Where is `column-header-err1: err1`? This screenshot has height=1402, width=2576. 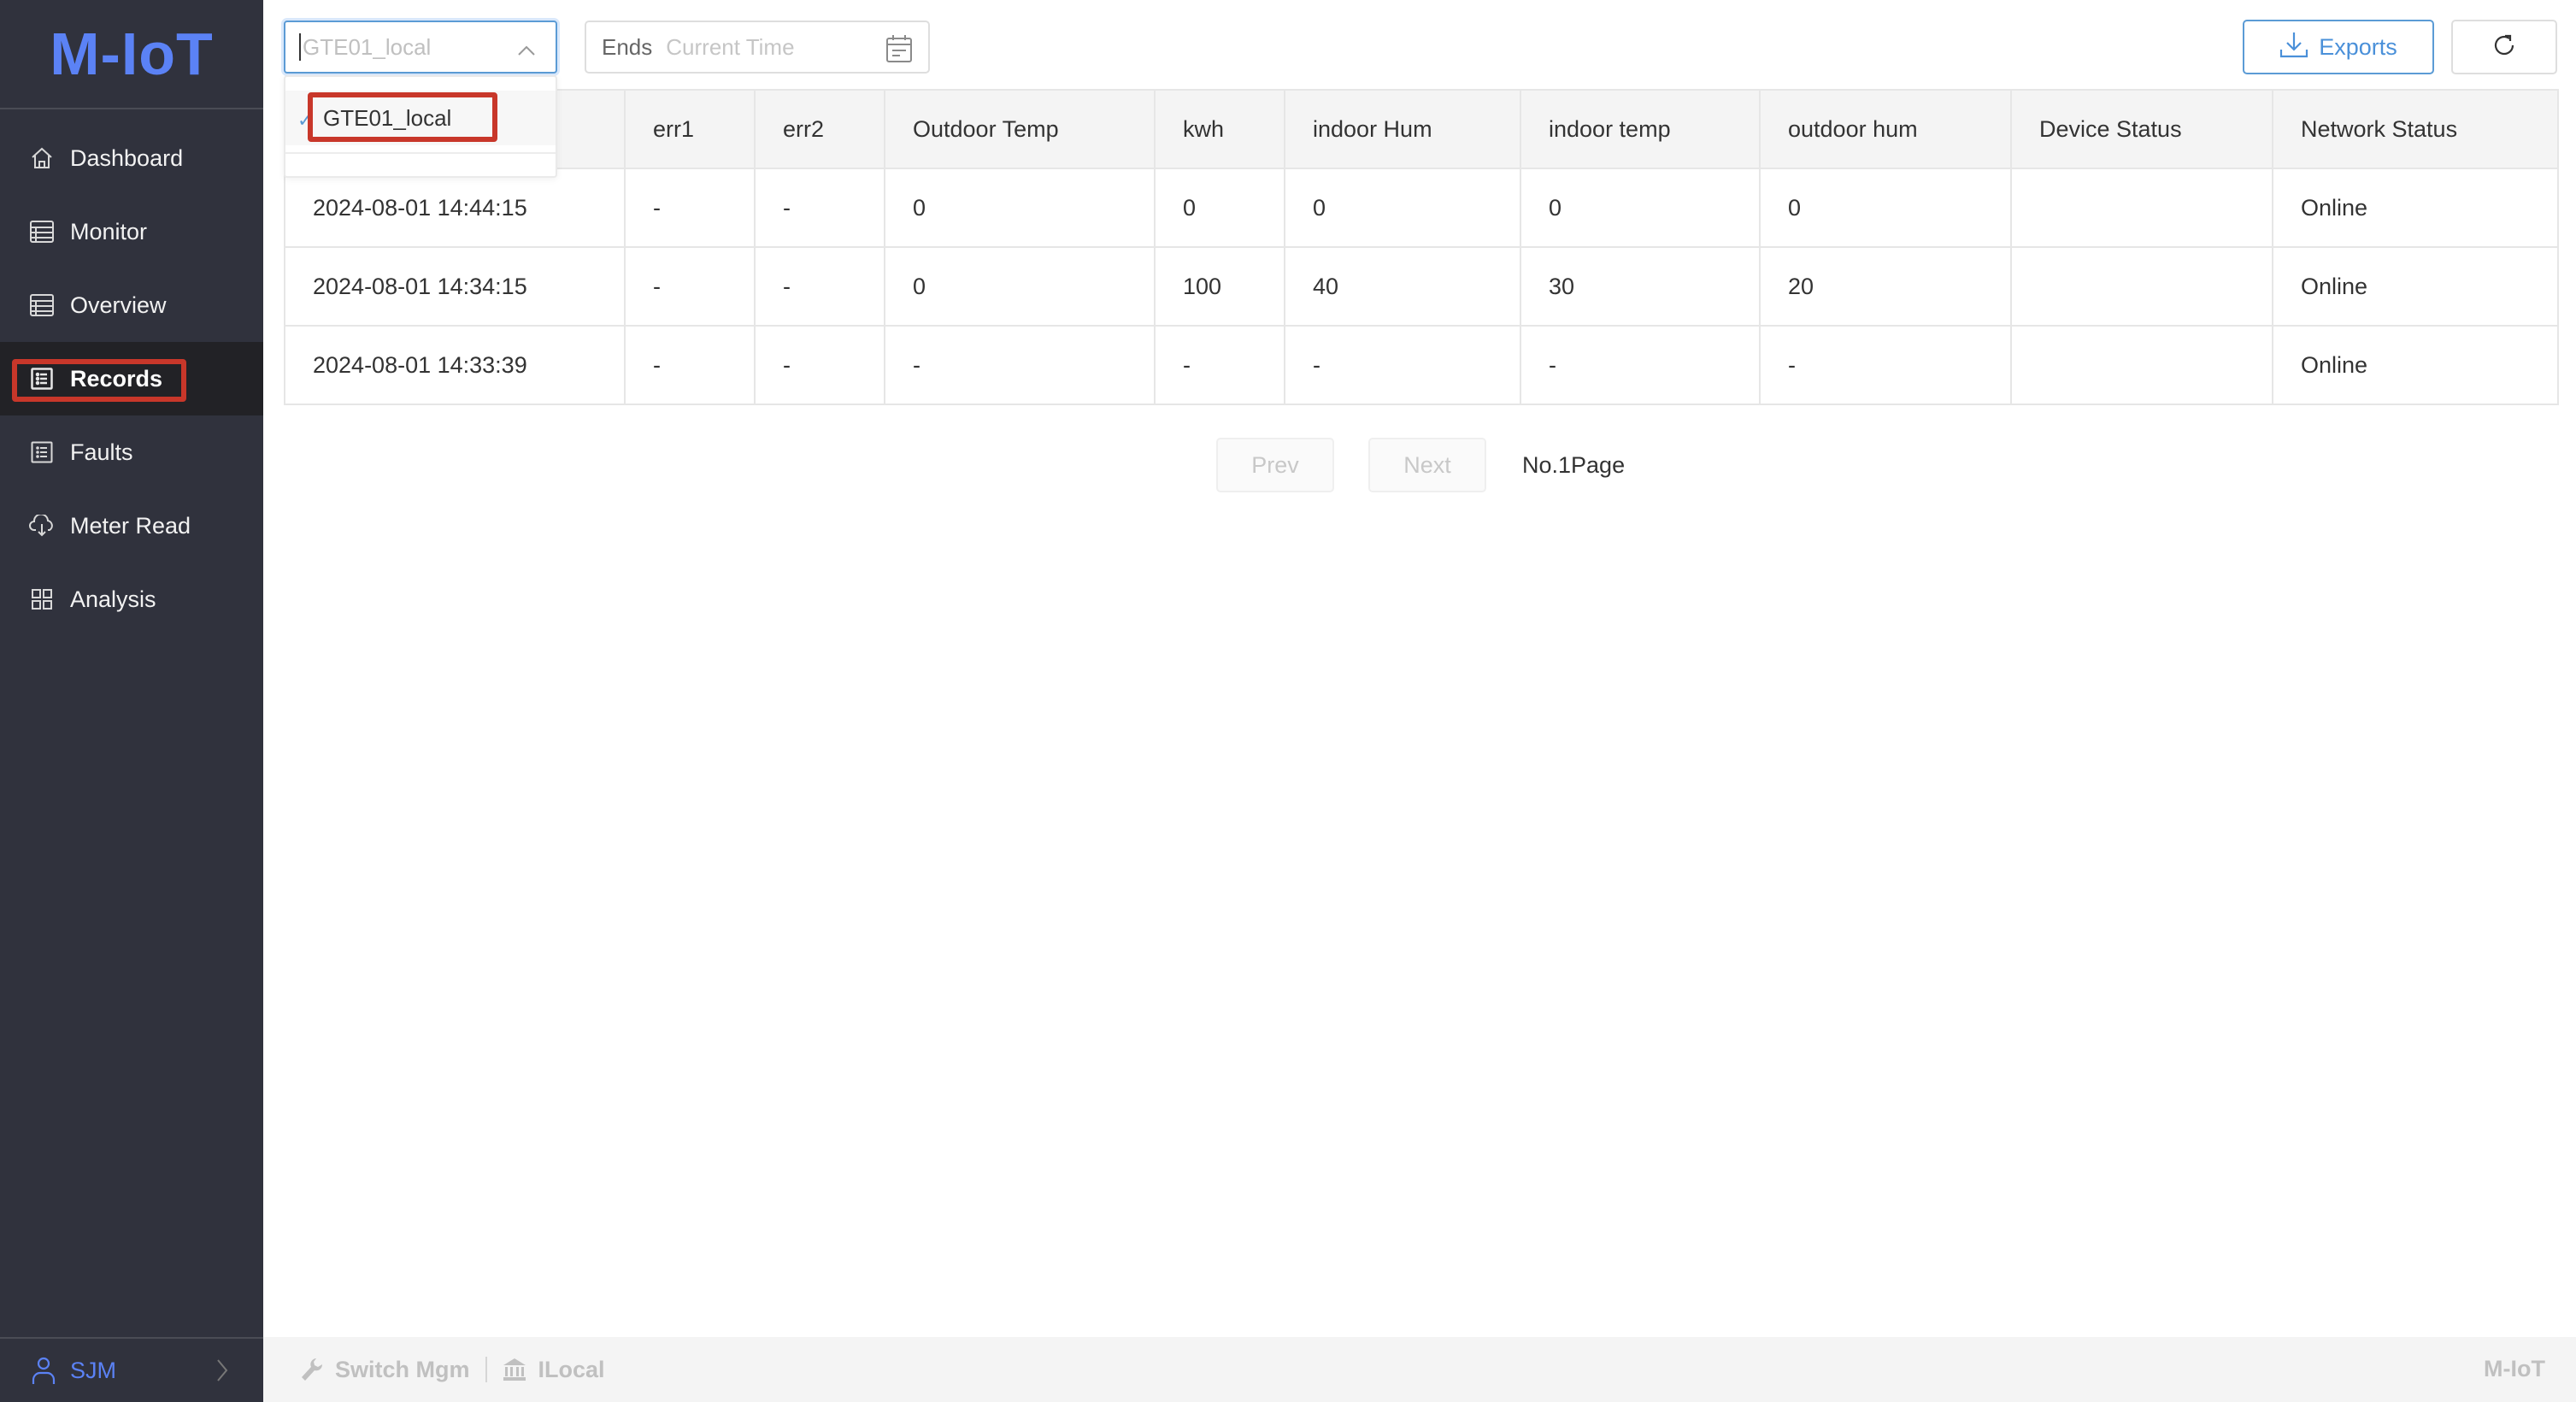
column-header-err1: err1 is located at coordinates (690, 129).